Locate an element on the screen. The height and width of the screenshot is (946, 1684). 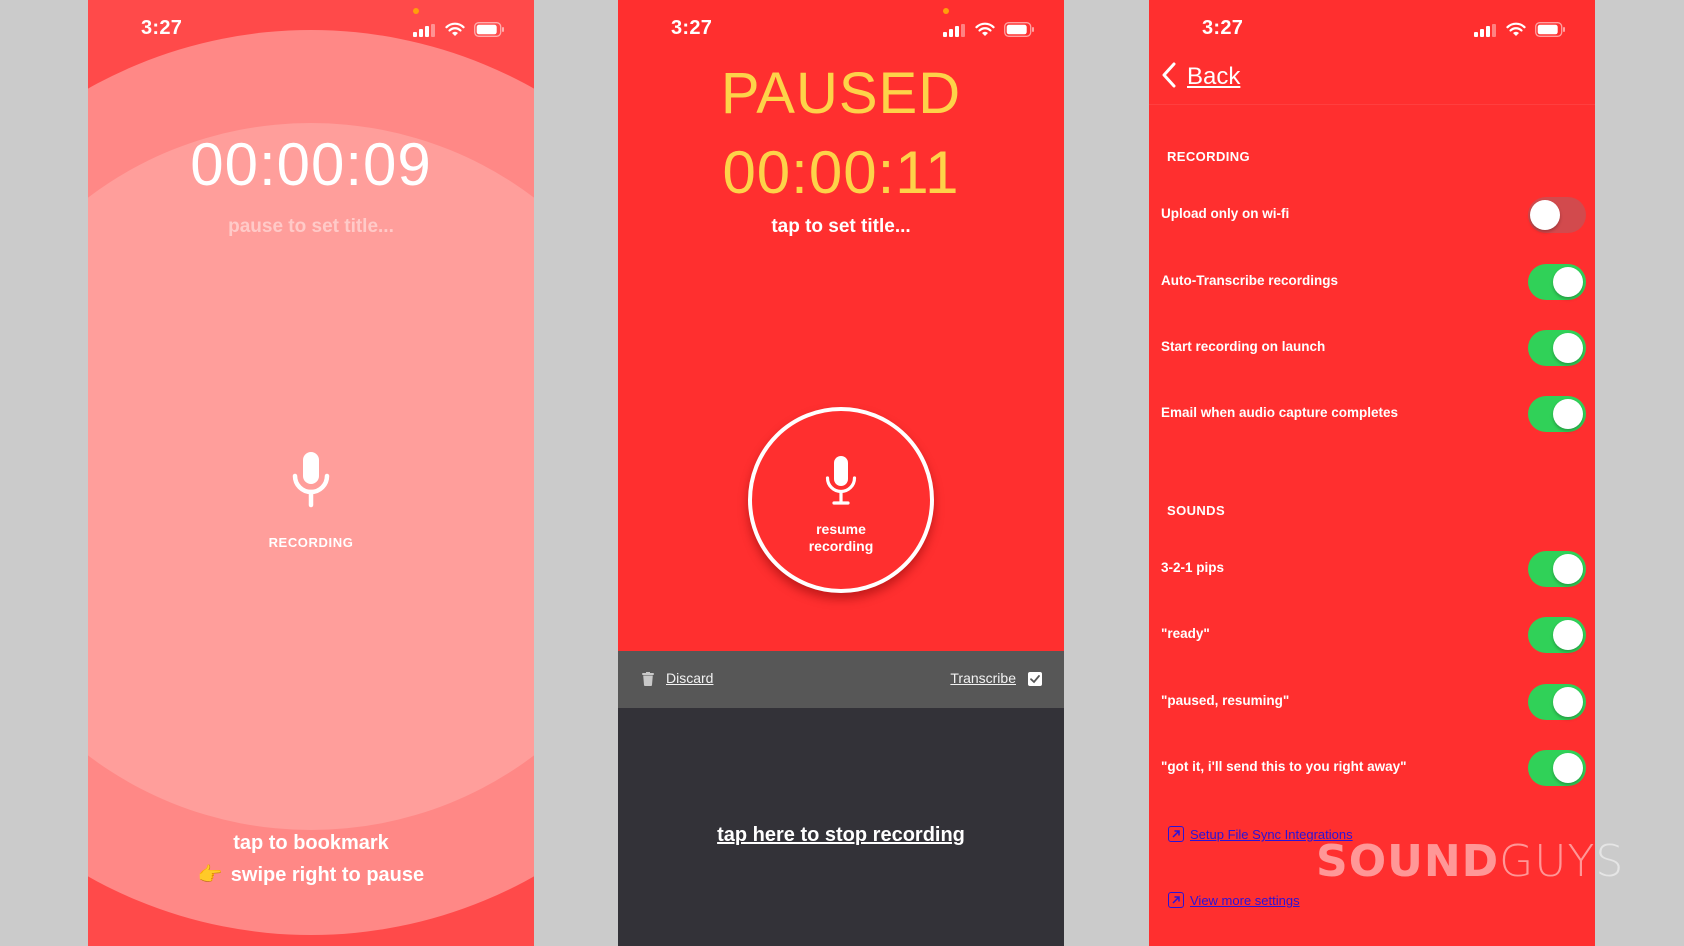
toggle-start-on-launch is located at coordinates (1557, 348).